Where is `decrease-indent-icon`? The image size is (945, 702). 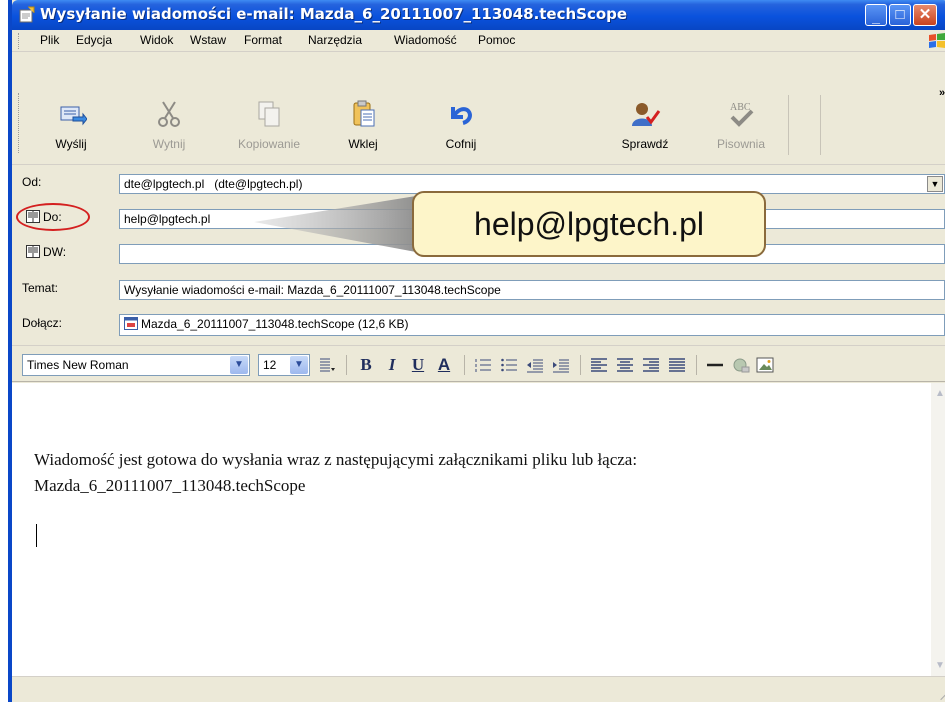 decrease-indent-icon is located at coordinates (535, 365).